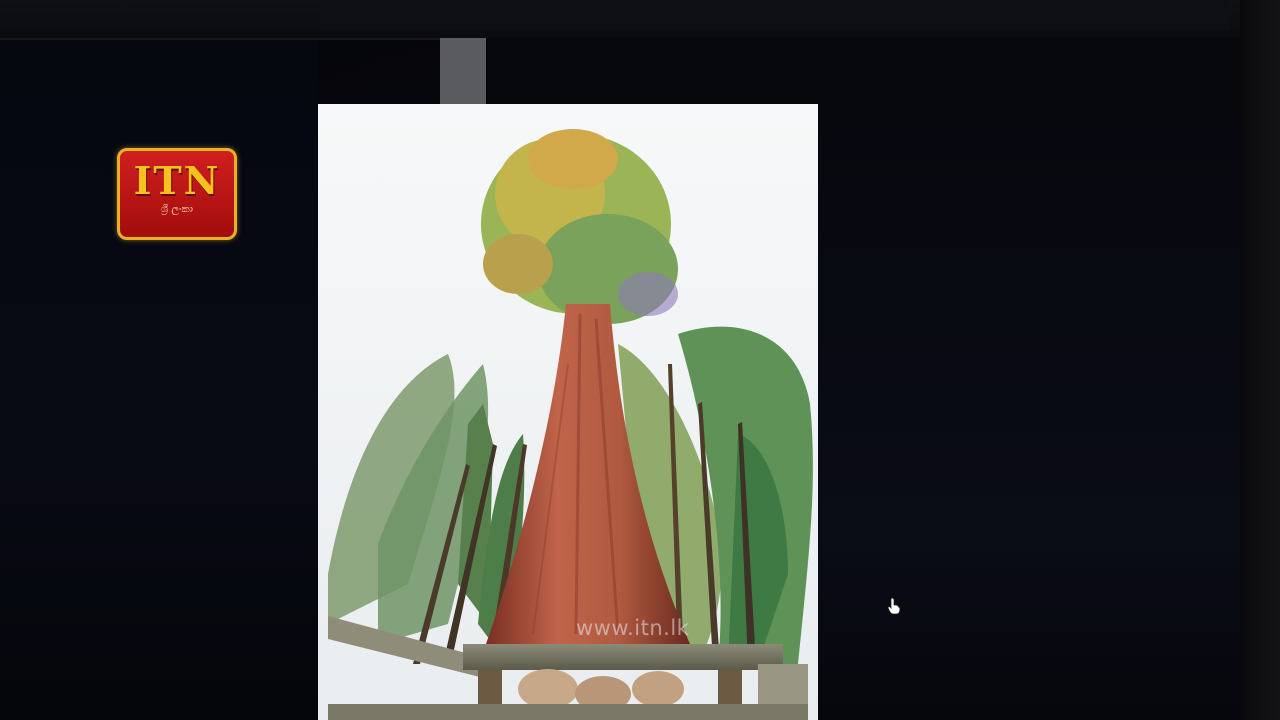 The width and height of the screenshot is (1280, 720). Describe the element at coordinates (177, 209) in the screenshot. I see `channel-logo-tagline: ශ්‍රී ලංකා` at that location.